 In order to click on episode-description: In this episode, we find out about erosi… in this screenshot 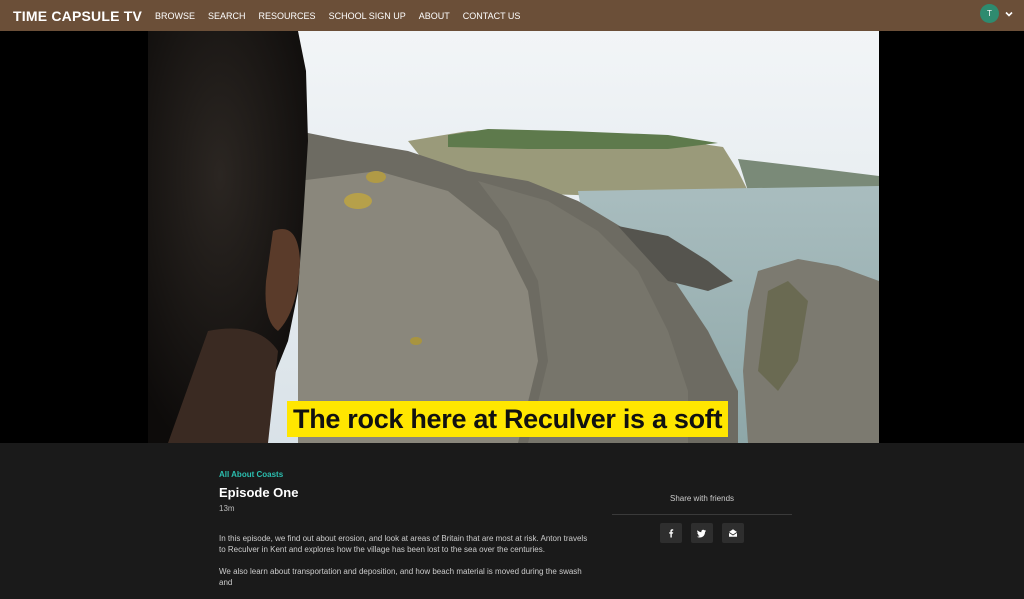, I will do `click(404, 566)`.